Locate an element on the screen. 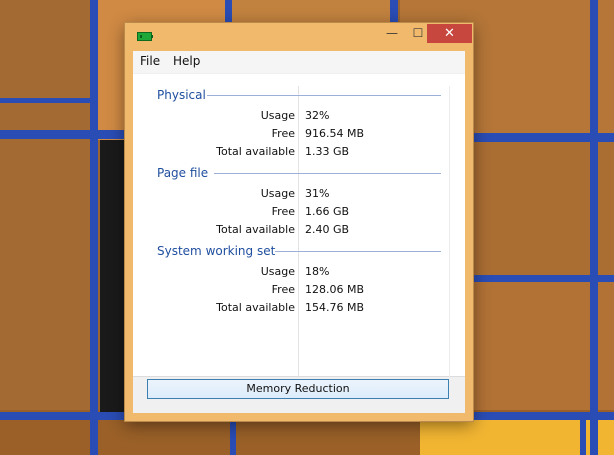 The width and height of the screenshot is (614, 455). menu-help: Help is located at coordinates (186, 61).